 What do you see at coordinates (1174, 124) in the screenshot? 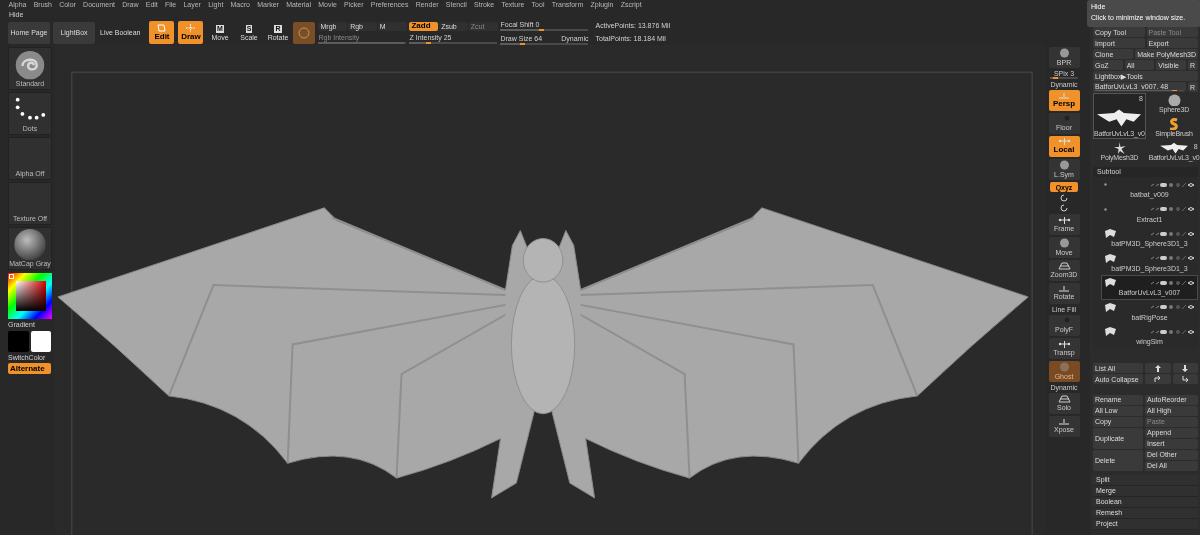
I see `s-brush-icon` at bounding box center [1174, 124].